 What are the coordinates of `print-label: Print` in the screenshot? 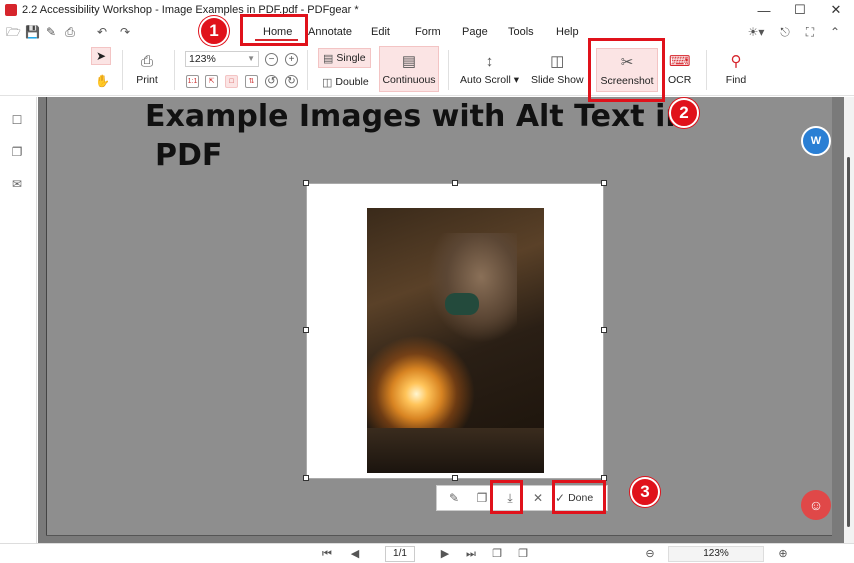 It's located at (147, 80).